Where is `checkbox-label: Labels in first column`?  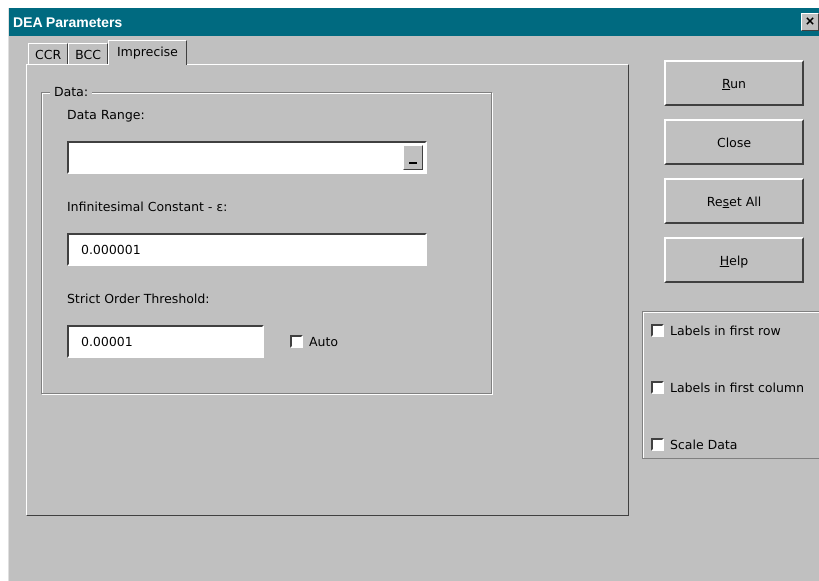 checkbox-label: Labels in first column is located at coordinates (737, 387).